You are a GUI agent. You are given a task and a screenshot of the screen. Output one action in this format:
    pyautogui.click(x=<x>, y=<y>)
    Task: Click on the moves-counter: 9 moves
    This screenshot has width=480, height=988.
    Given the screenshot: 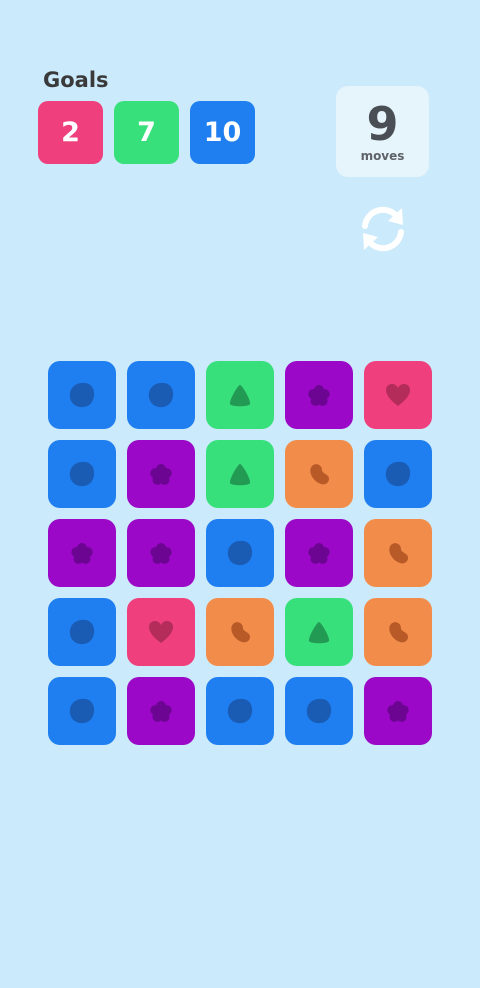 What is the action you would take?
    pyautogui.click(x=382, y=131)
    